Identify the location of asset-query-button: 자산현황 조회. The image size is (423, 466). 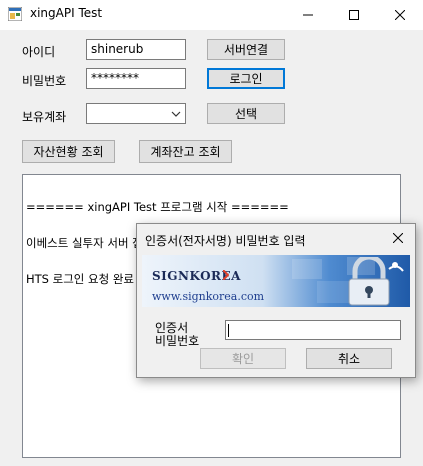
(68, 151).